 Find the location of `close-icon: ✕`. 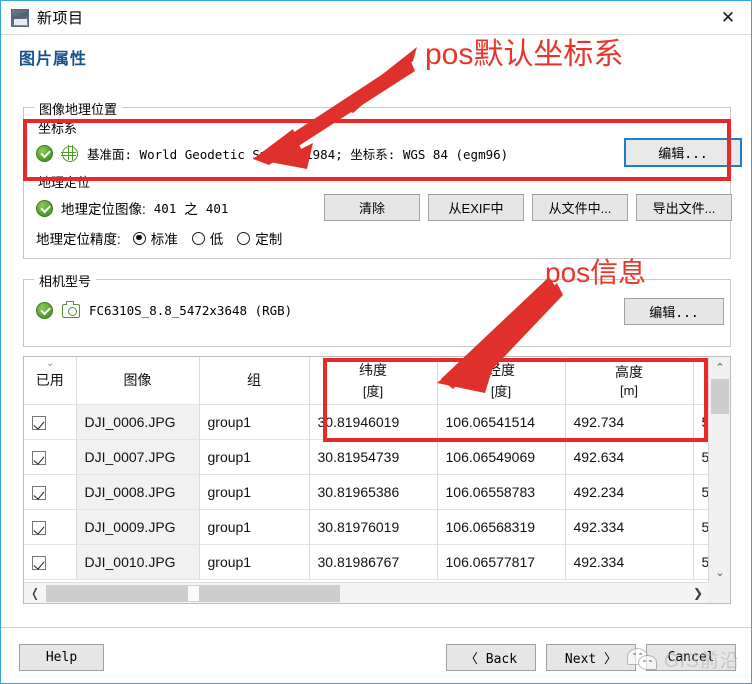

close-icon: ✕ is located at coordinates (728, 17).